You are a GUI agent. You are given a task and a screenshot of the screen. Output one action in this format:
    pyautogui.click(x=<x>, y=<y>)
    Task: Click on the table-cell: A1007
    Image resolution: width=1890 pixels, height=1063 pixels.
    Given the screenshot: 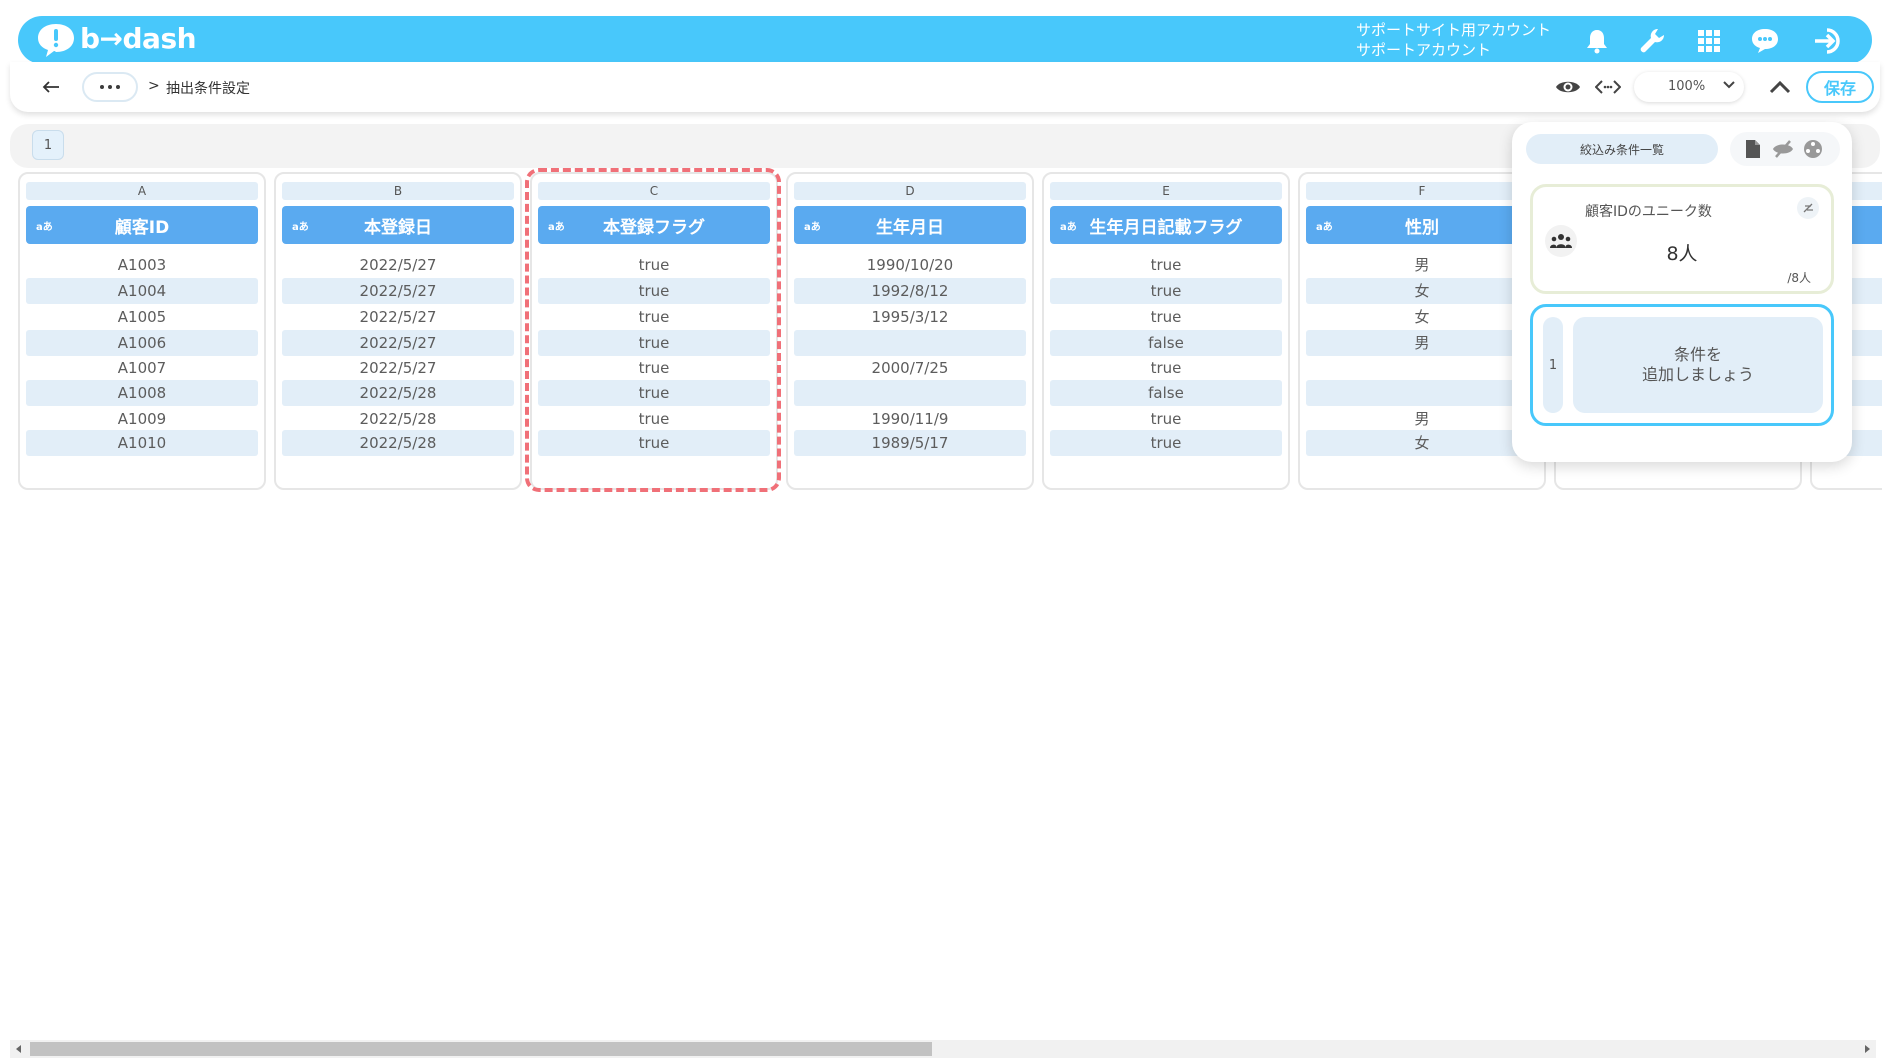 What is the action you would take?
    pyautogui.click(x=142, y=368)
    